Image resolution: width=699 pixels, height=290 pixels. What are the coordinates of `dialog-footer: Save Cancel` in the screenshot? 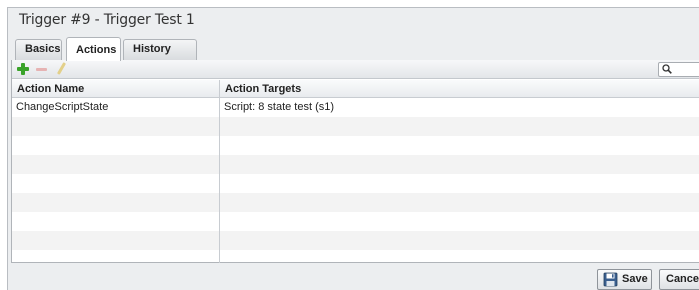 It's located at (353, 276).